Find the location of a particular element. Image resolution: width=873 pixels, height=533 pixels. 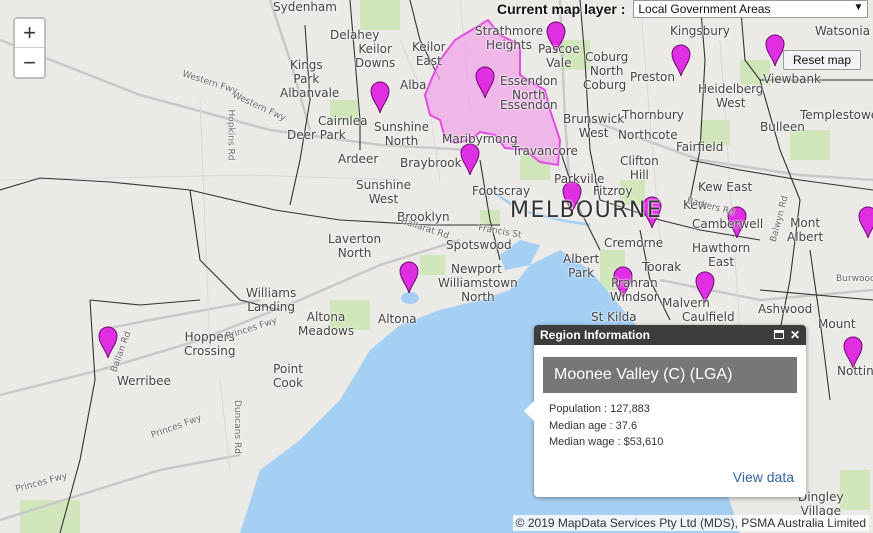

suburb-label: Fitzroy is located at coordinates (613, 191).